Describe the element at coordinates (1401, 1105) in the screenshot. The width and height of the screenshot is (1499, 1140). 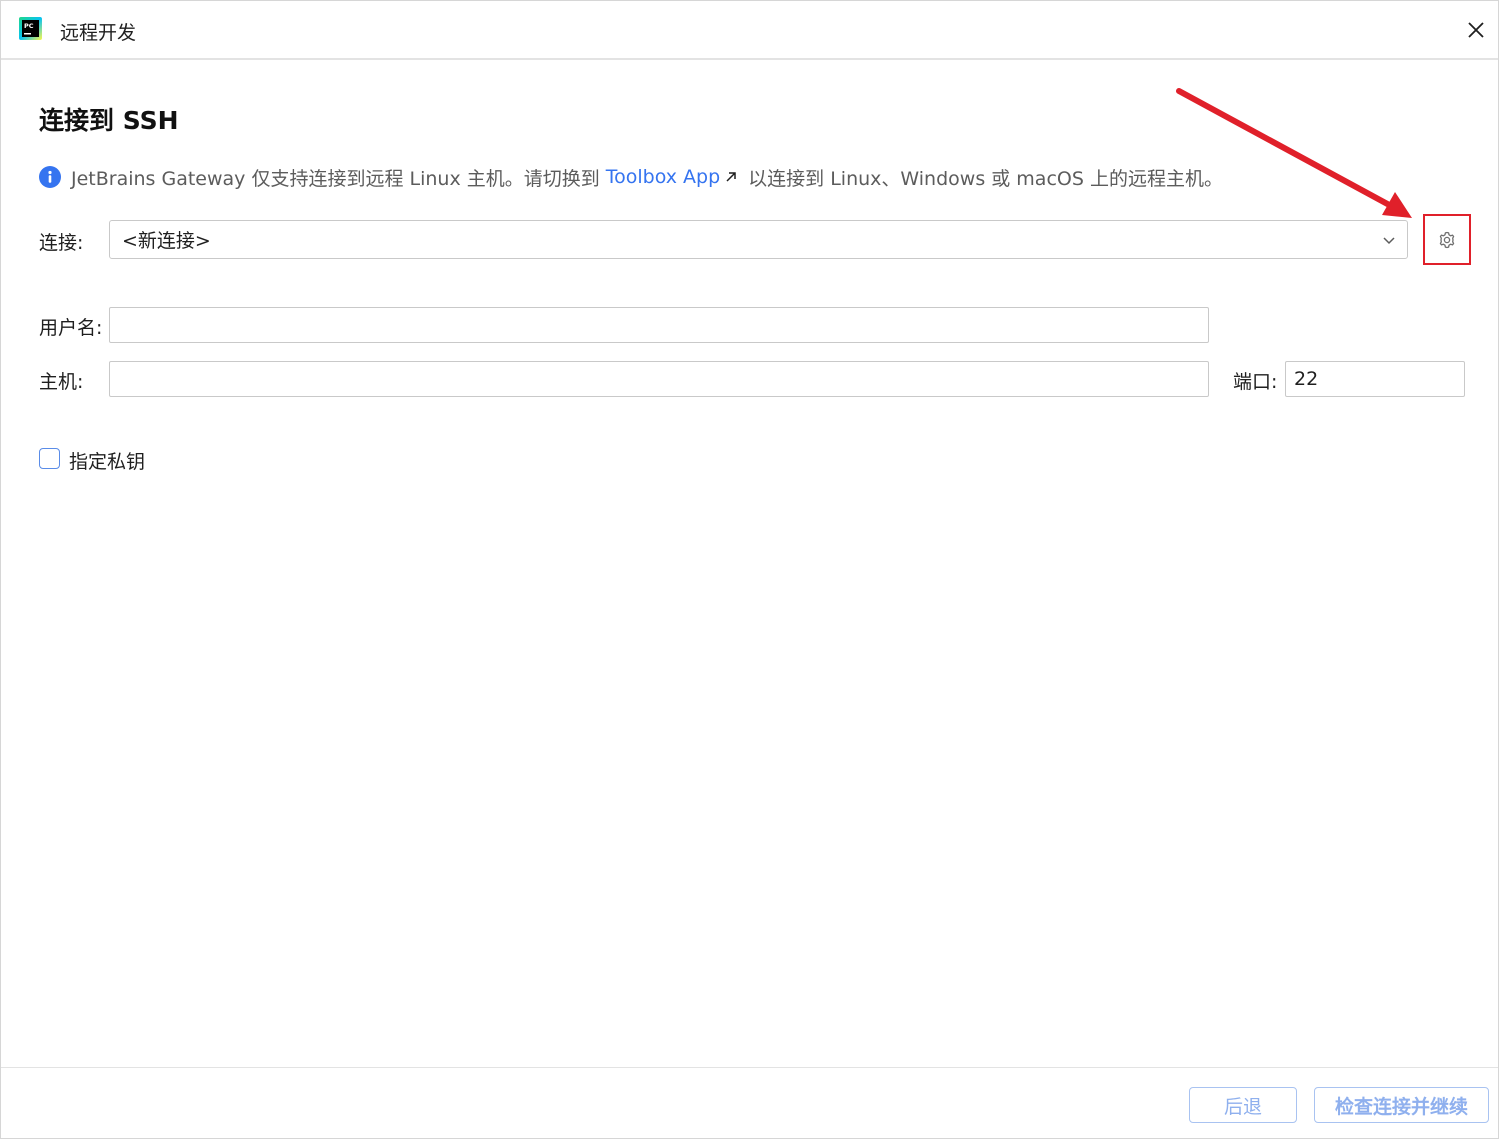
I see `check-connection-continue-button: 检查连接并继续` at that location.